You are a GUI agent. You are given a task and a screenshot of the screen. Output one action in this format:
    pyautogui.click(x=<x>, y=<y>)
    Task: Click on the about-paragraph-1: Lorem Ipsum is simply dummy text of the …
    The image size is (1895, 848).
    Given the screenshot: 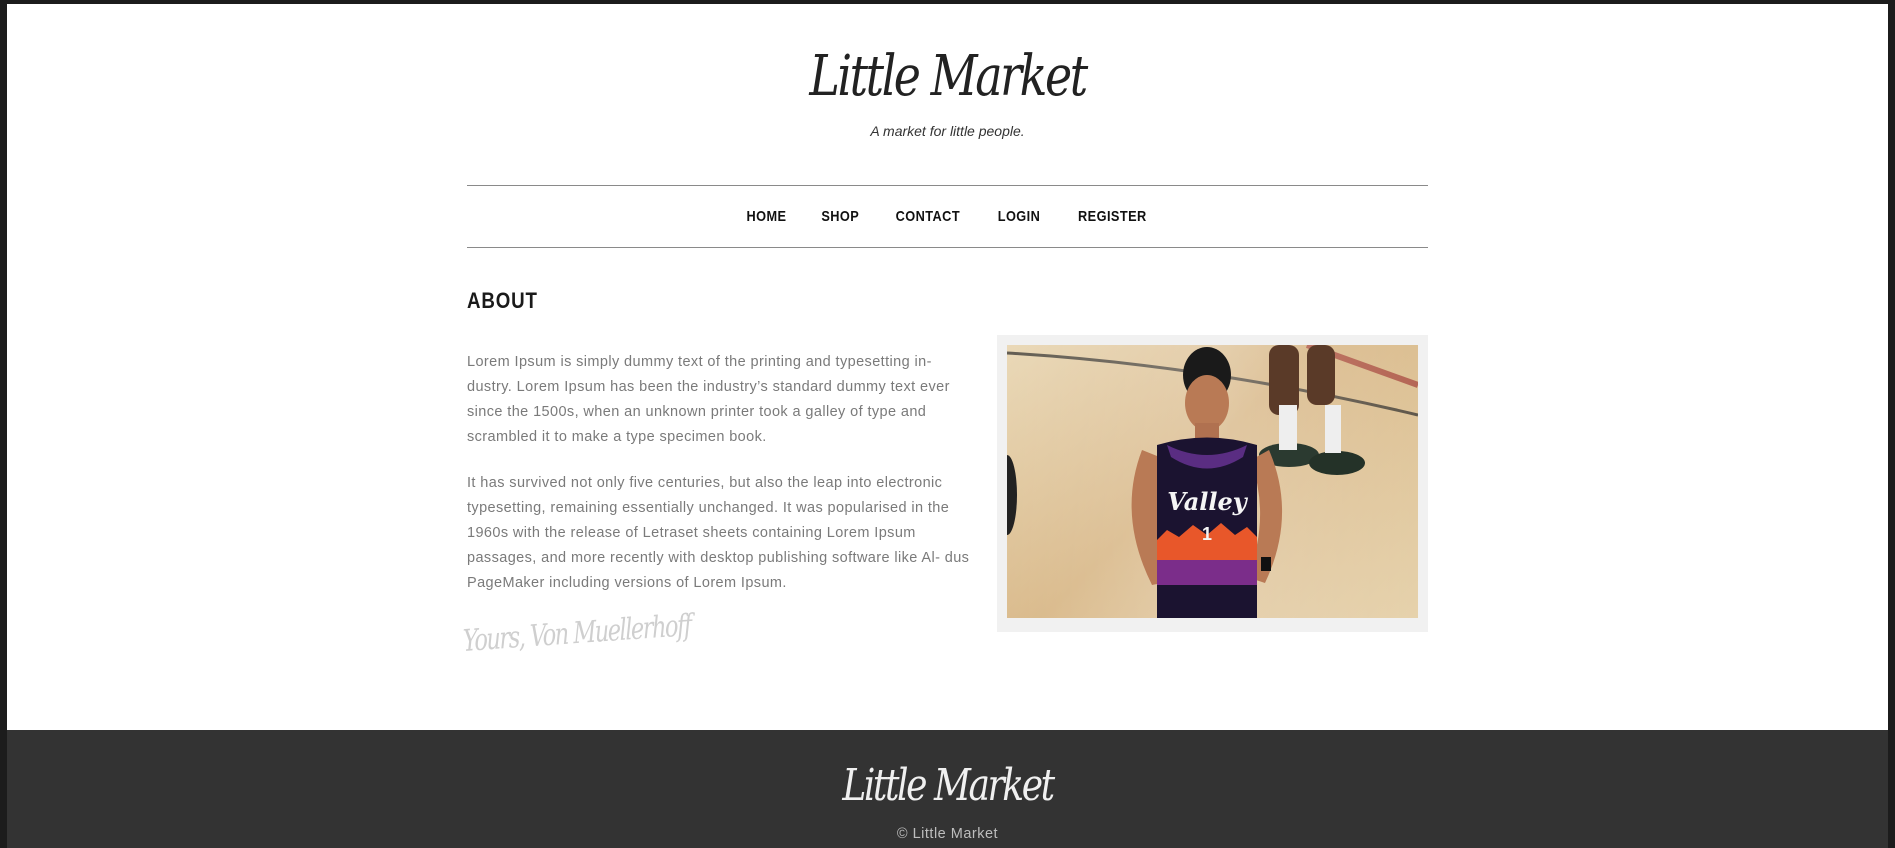 What is the action you would take?
    pyautogui.click(x=708, y=399)
    